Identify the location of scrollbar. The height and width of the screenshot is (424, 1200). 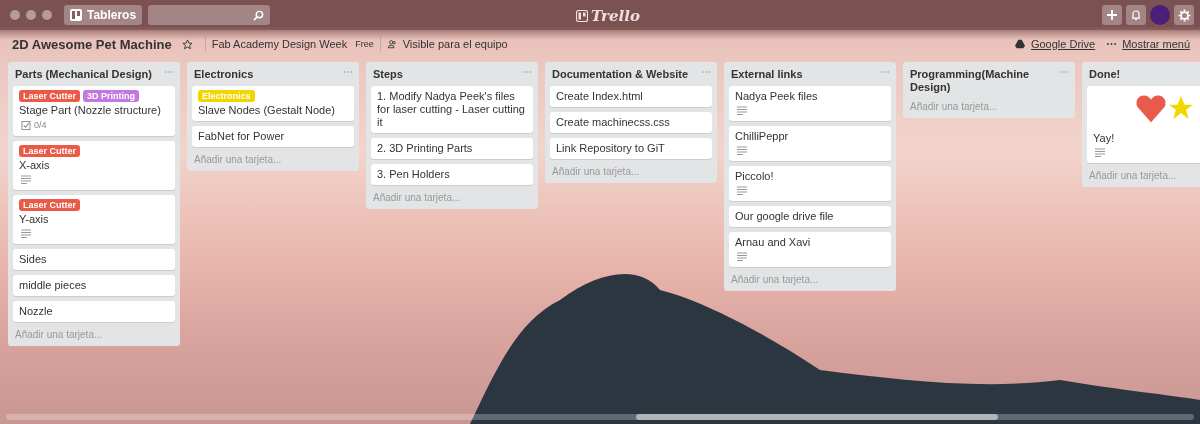
(600, 417).